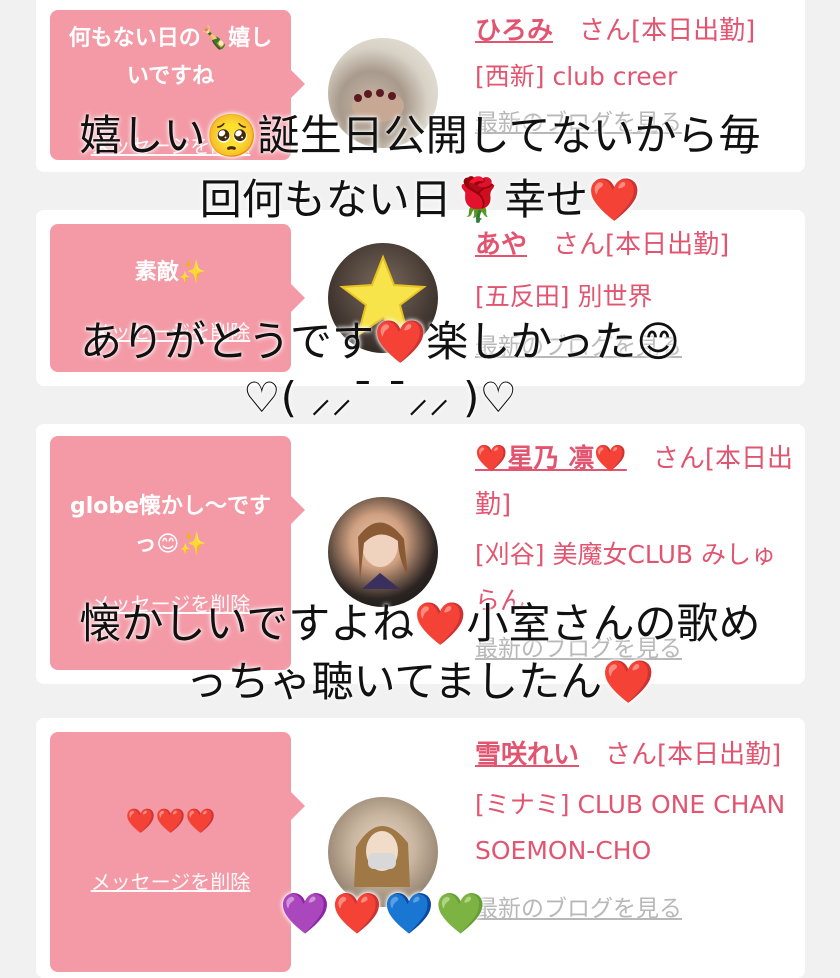 The height and width of the screenshot is (978, 840). Describe the element at coordinates (170, 525) in the screenshot. I see `message-text: globe懐かし〜ですっ😊✨` at that location.